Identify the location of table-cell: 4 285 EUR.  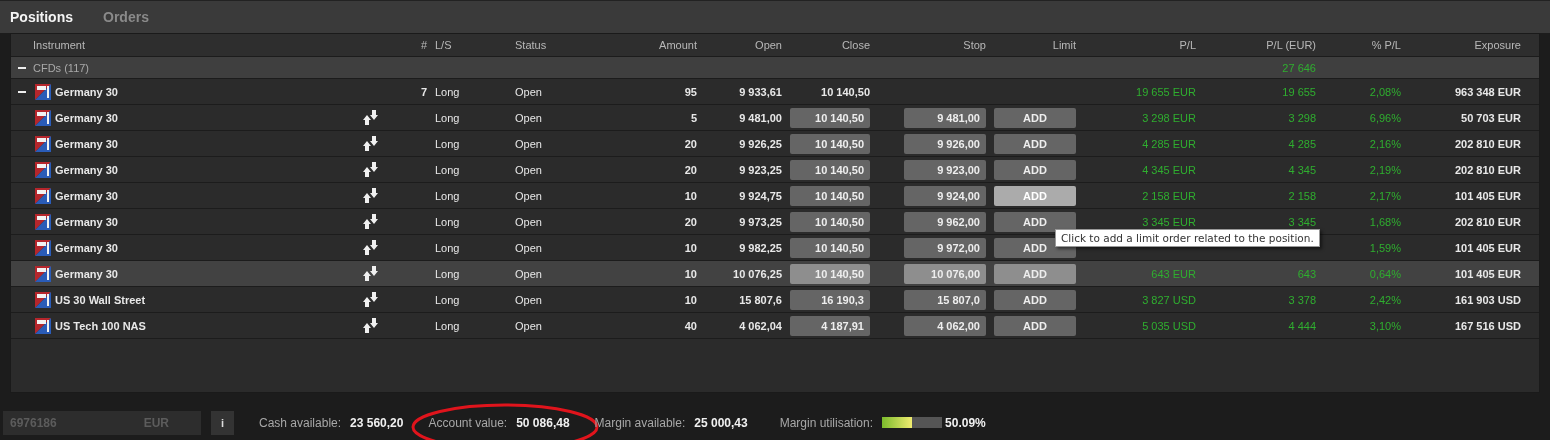
(1169, 143).